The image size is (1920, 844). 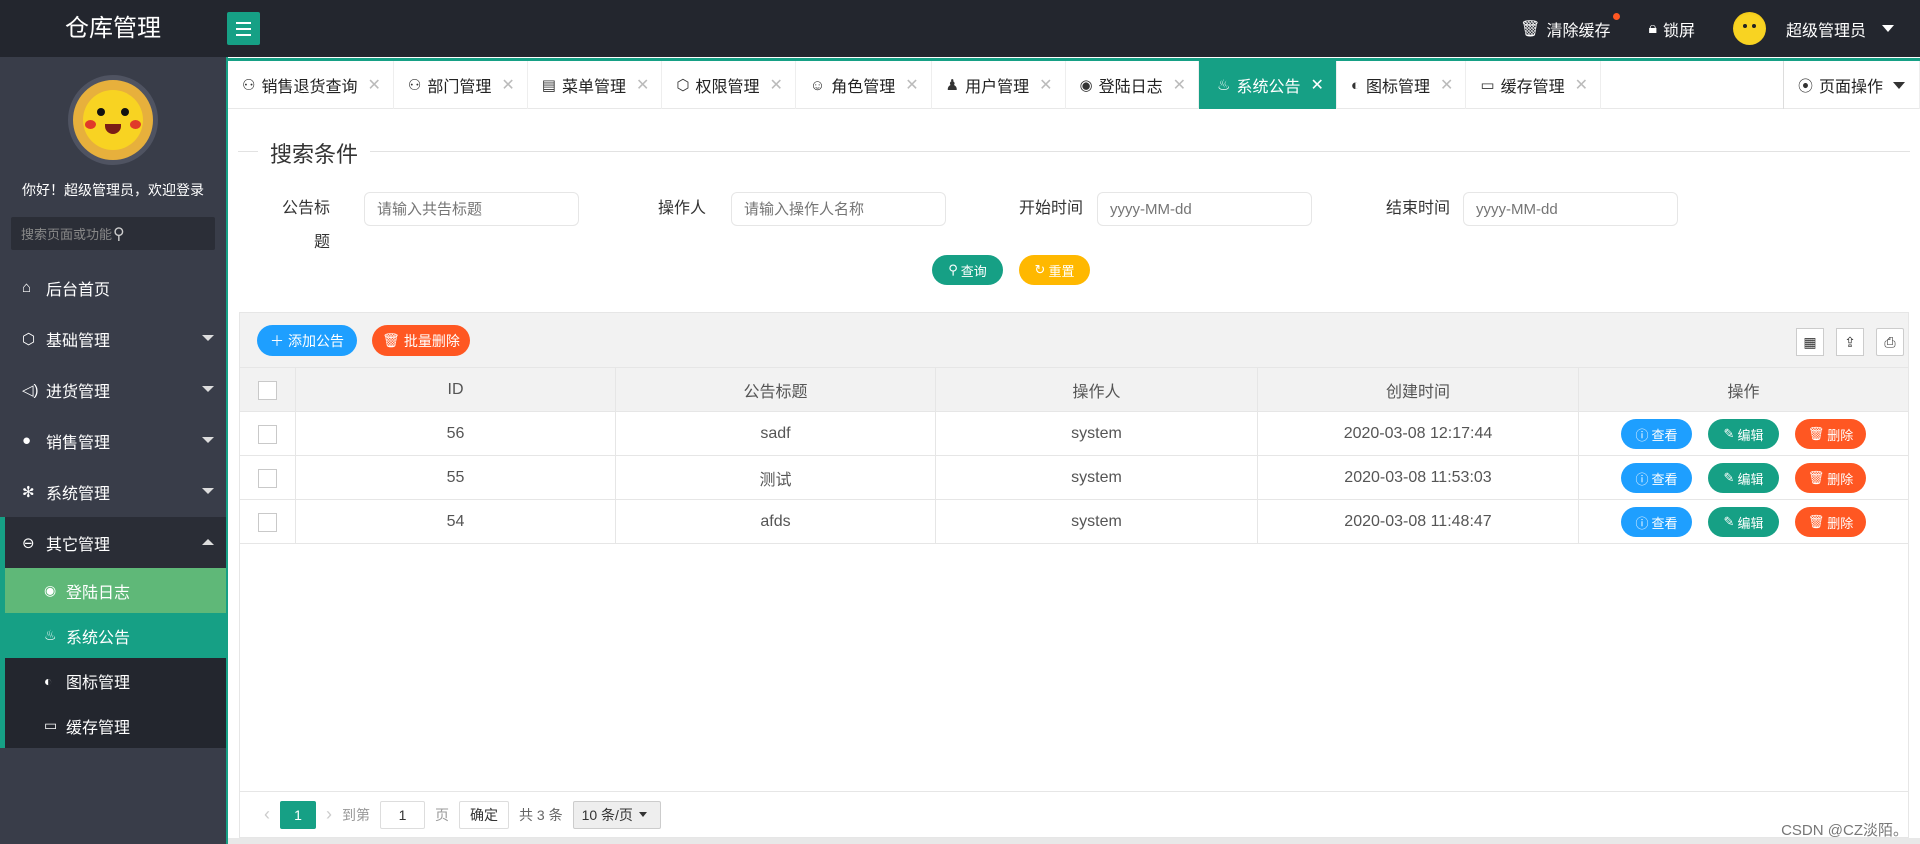 What do you see at coordinates (1813, 28) in the screenshot?
I see `user-menu: 超级管理员` at bounding box center [1813, 28].